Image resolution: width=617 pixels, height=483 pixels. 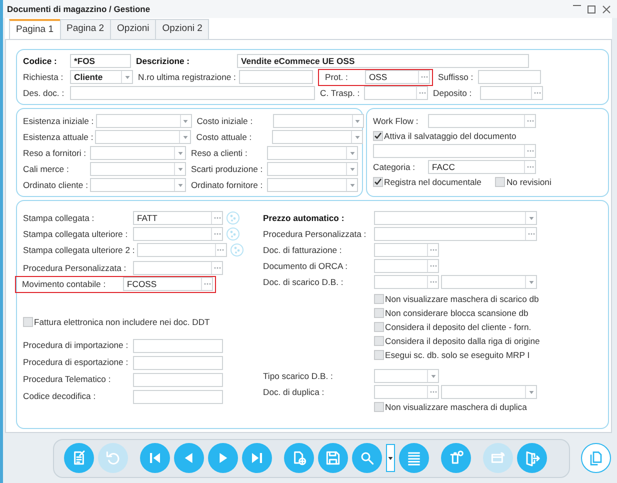 I want to click on minimize-icon, so click(x=577, y=5).